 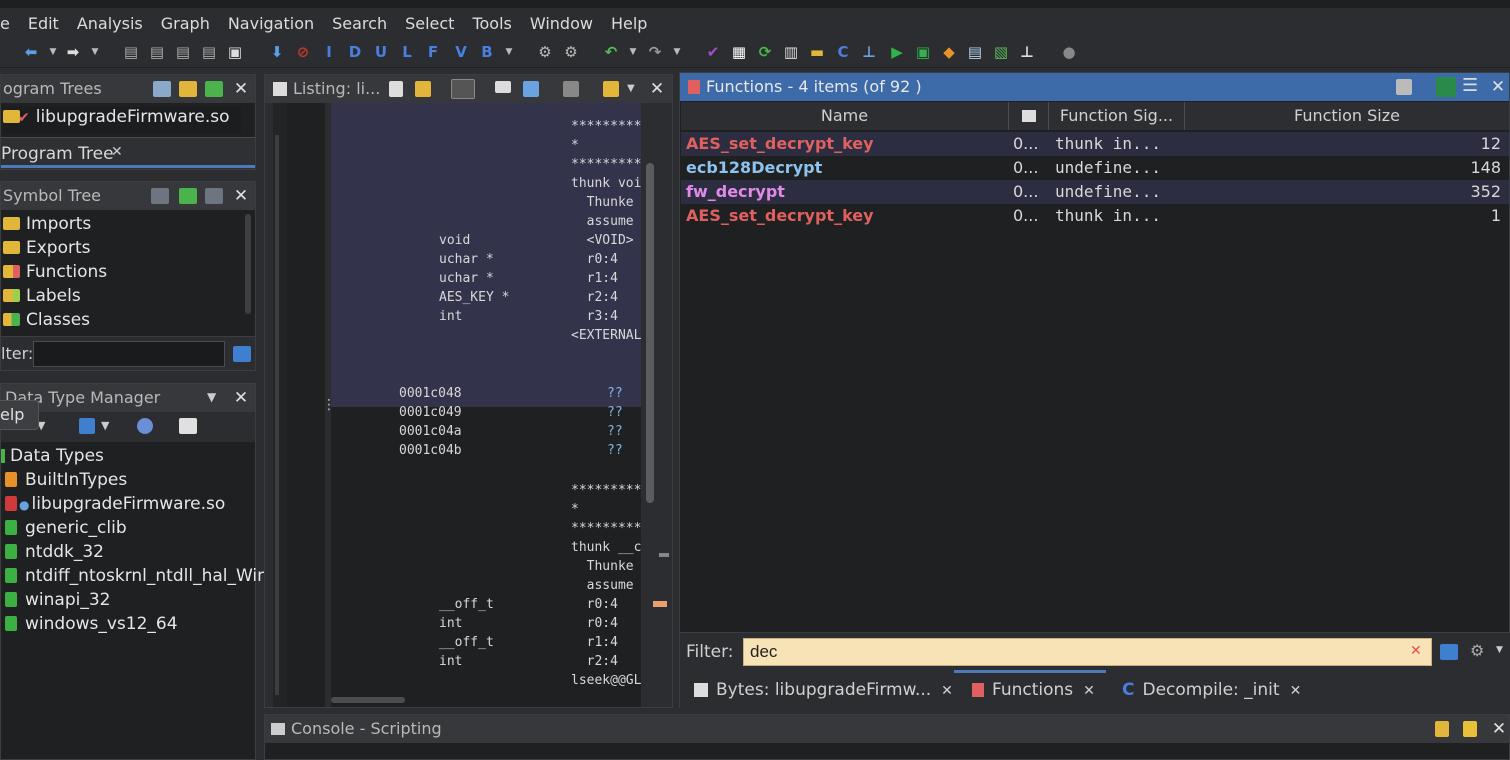 What do you see at coordinates (461, 52) in the screenshot?
I see `variable-v-icon: V` at bounding box center [461, 52].